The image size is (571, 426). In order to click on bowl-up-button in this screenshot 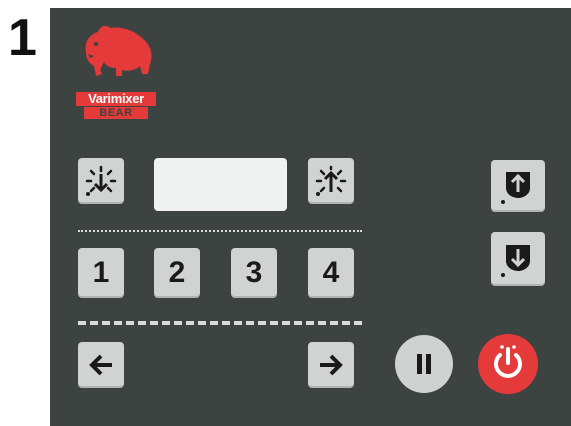, I will do `click(518, 186)`.